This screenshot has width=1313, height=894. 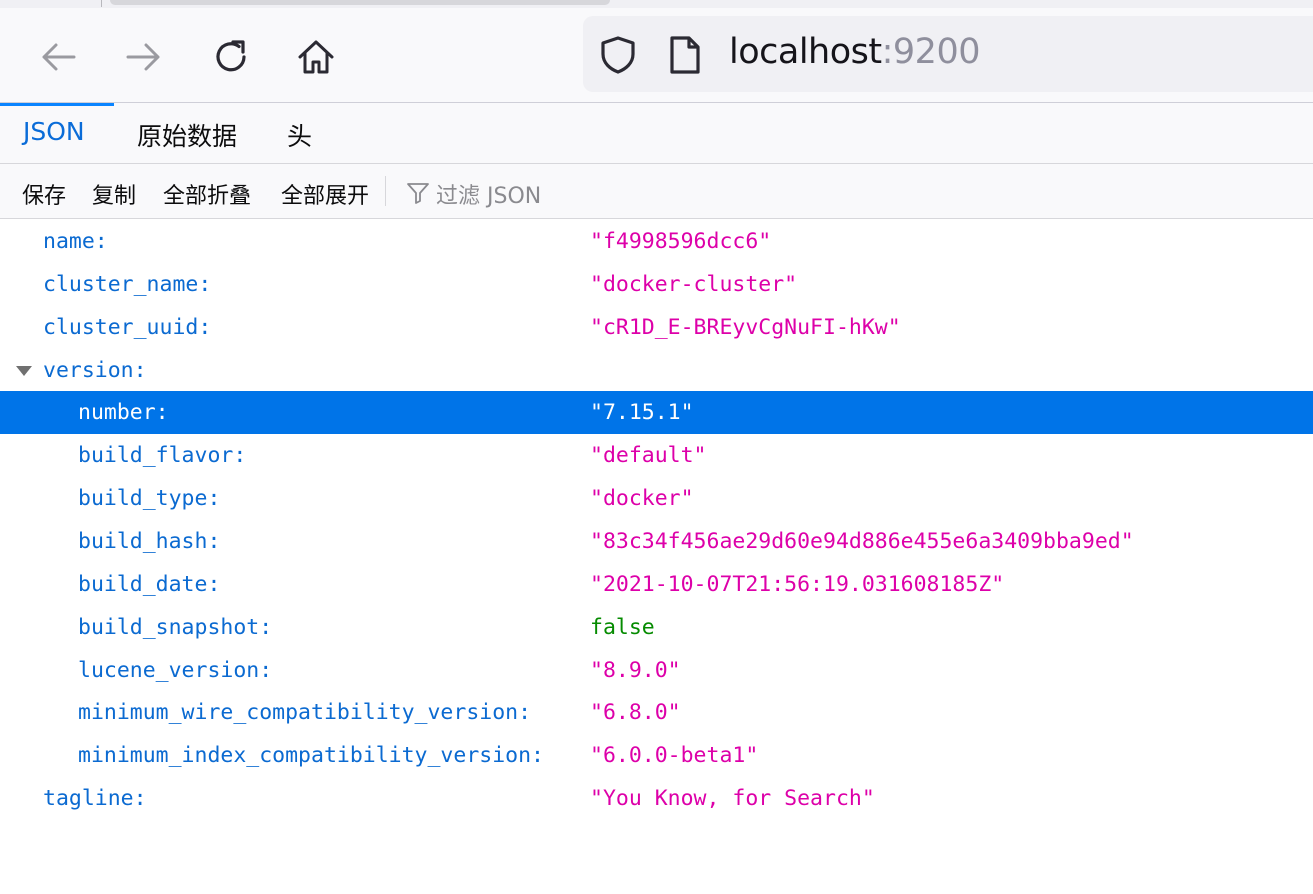 What do you see at coordinates (745, 327) in the screenshot?
I see `json-value: "cR1D_E-BREyvCgNuFI-hKw"` at bounding box center [745, 327].